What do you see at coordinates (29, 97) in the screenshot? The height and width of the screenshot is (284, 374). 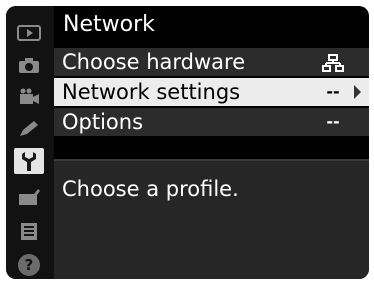 I see `video-icon` at bounding box center [29, 97].